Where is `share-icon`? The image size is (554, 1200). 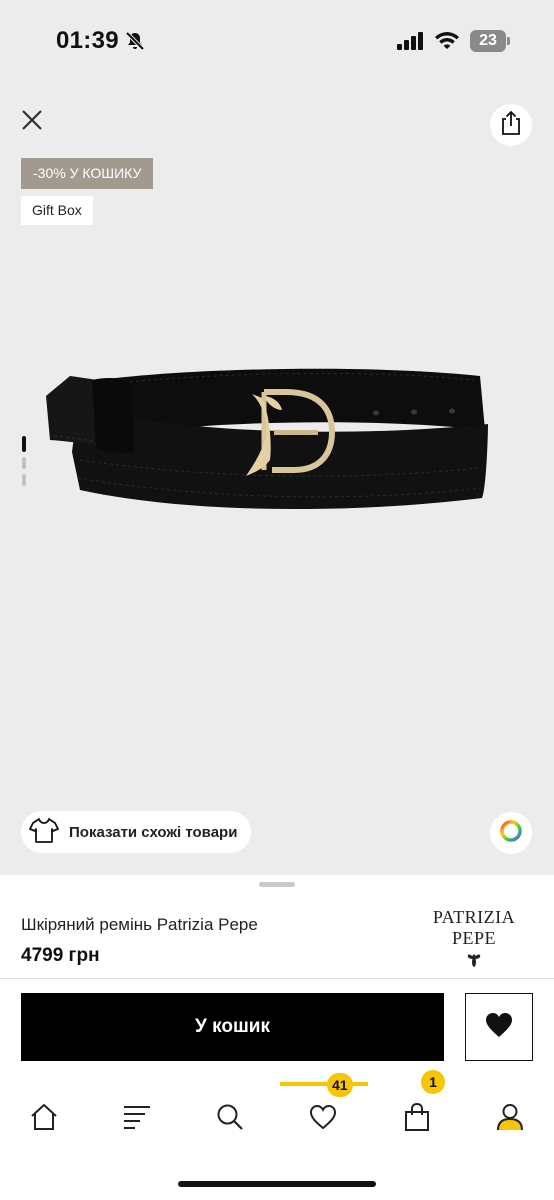 share-icon is located at coordinates (511, 125).